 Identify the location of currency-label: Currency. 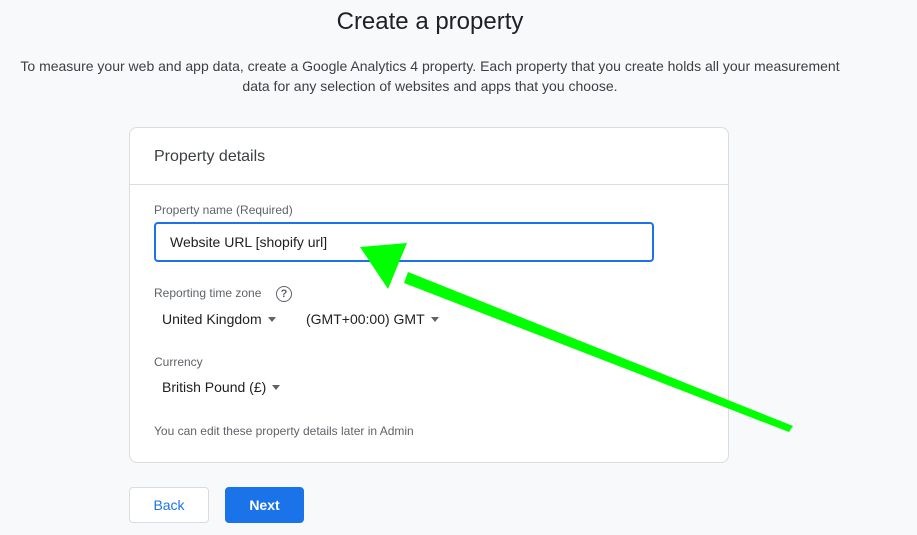
(178, 362).